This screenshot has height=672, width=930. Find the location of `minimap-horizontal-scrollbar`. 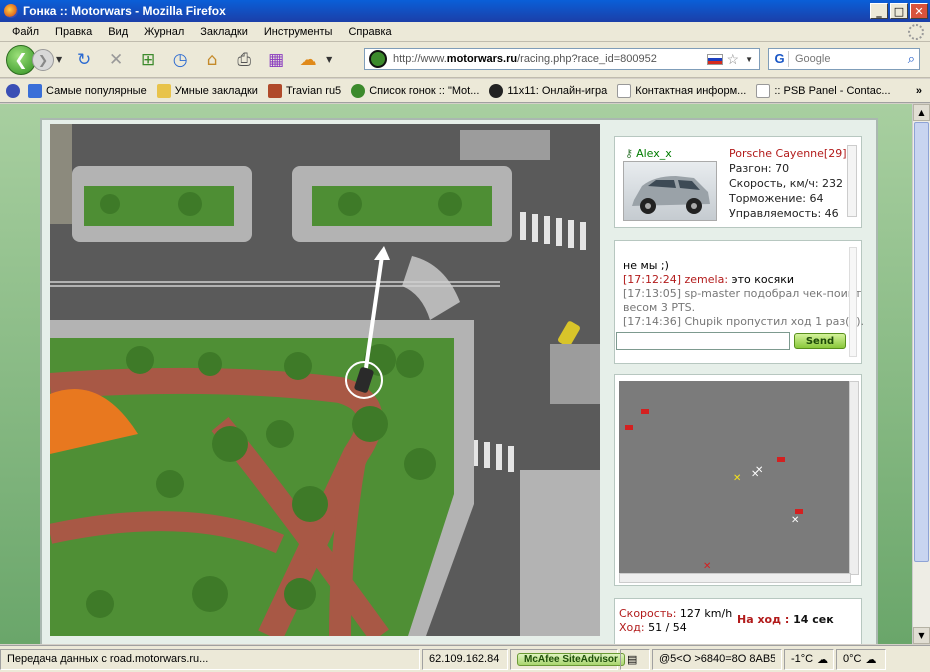

minimap-horizontal-scrollbar is located at coordinates (735, 578).